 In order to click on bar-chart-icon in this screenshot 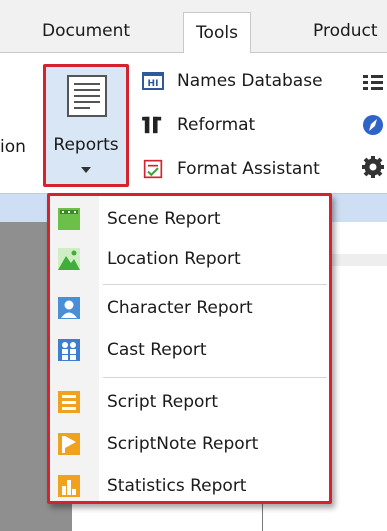, I will do `click(69, 486)`.